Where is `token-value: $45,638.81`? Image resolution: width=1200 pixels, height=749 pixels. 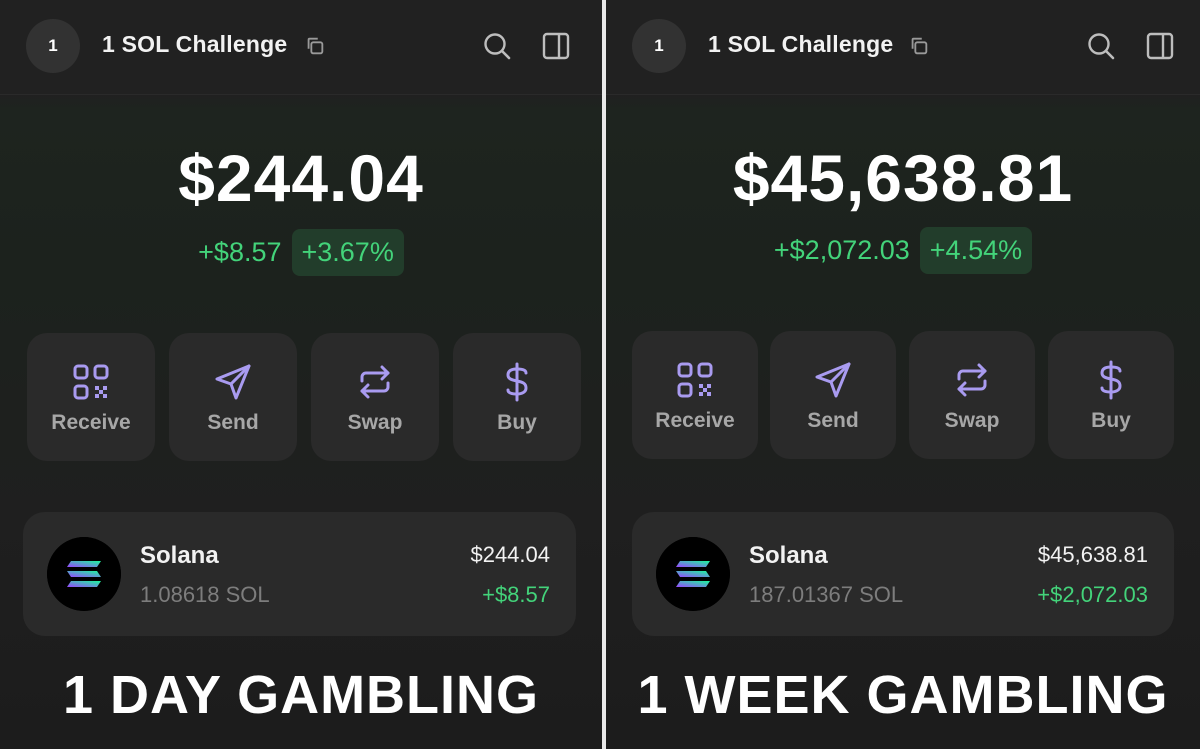
token-value: $45,638.81 is located at coordinates (1092, 554).